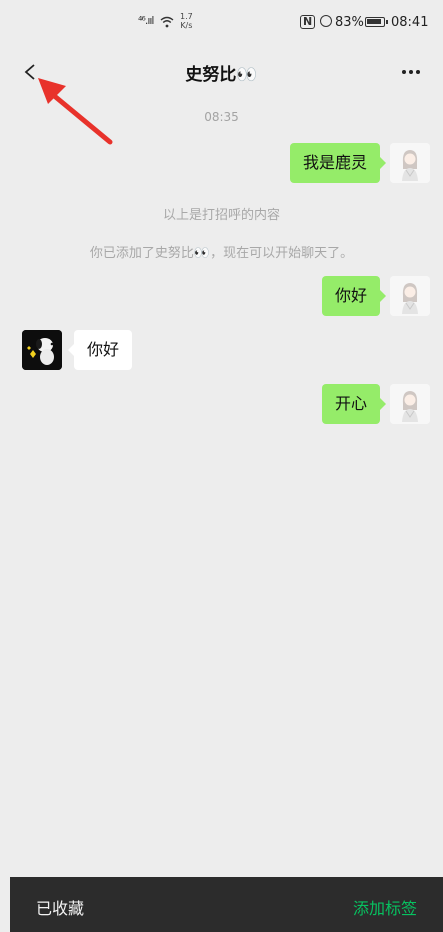 The image size is (443, 932). I want to click on annotation-arrow-icon, so click(75, 111).